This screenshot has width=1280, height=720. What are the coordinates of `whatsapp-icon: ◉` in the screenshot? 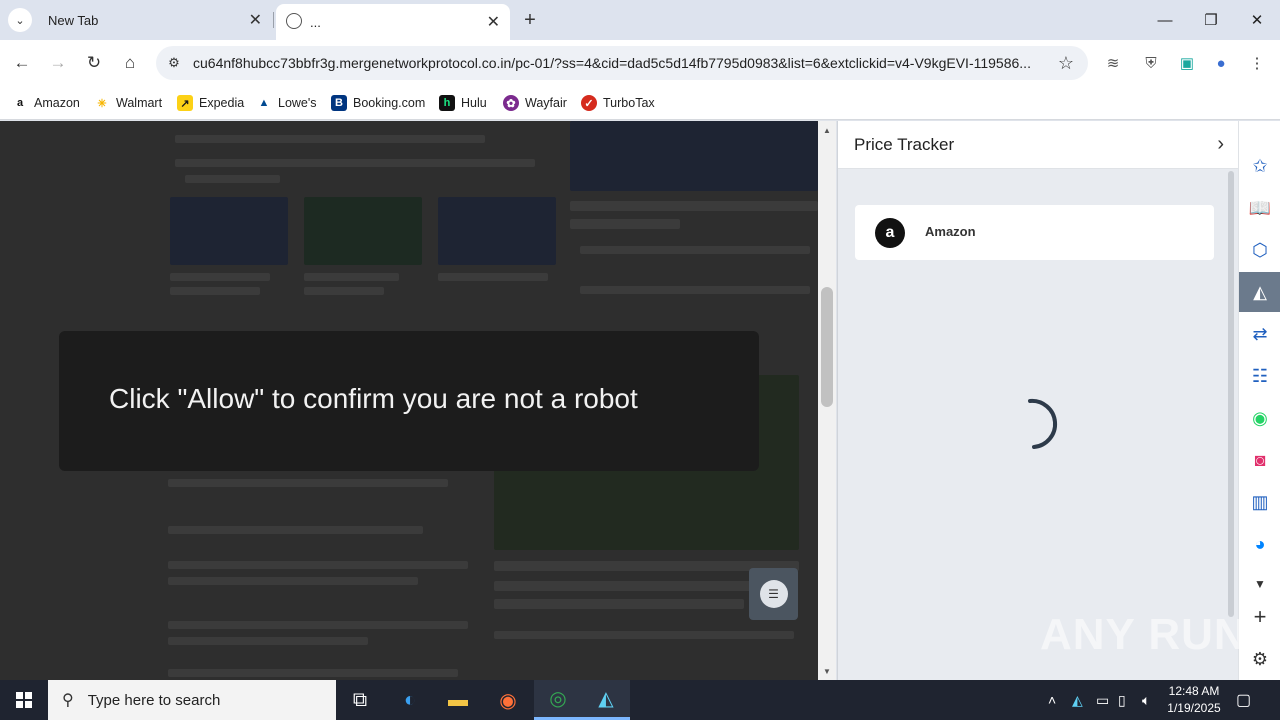 It's located at (1260, 418).